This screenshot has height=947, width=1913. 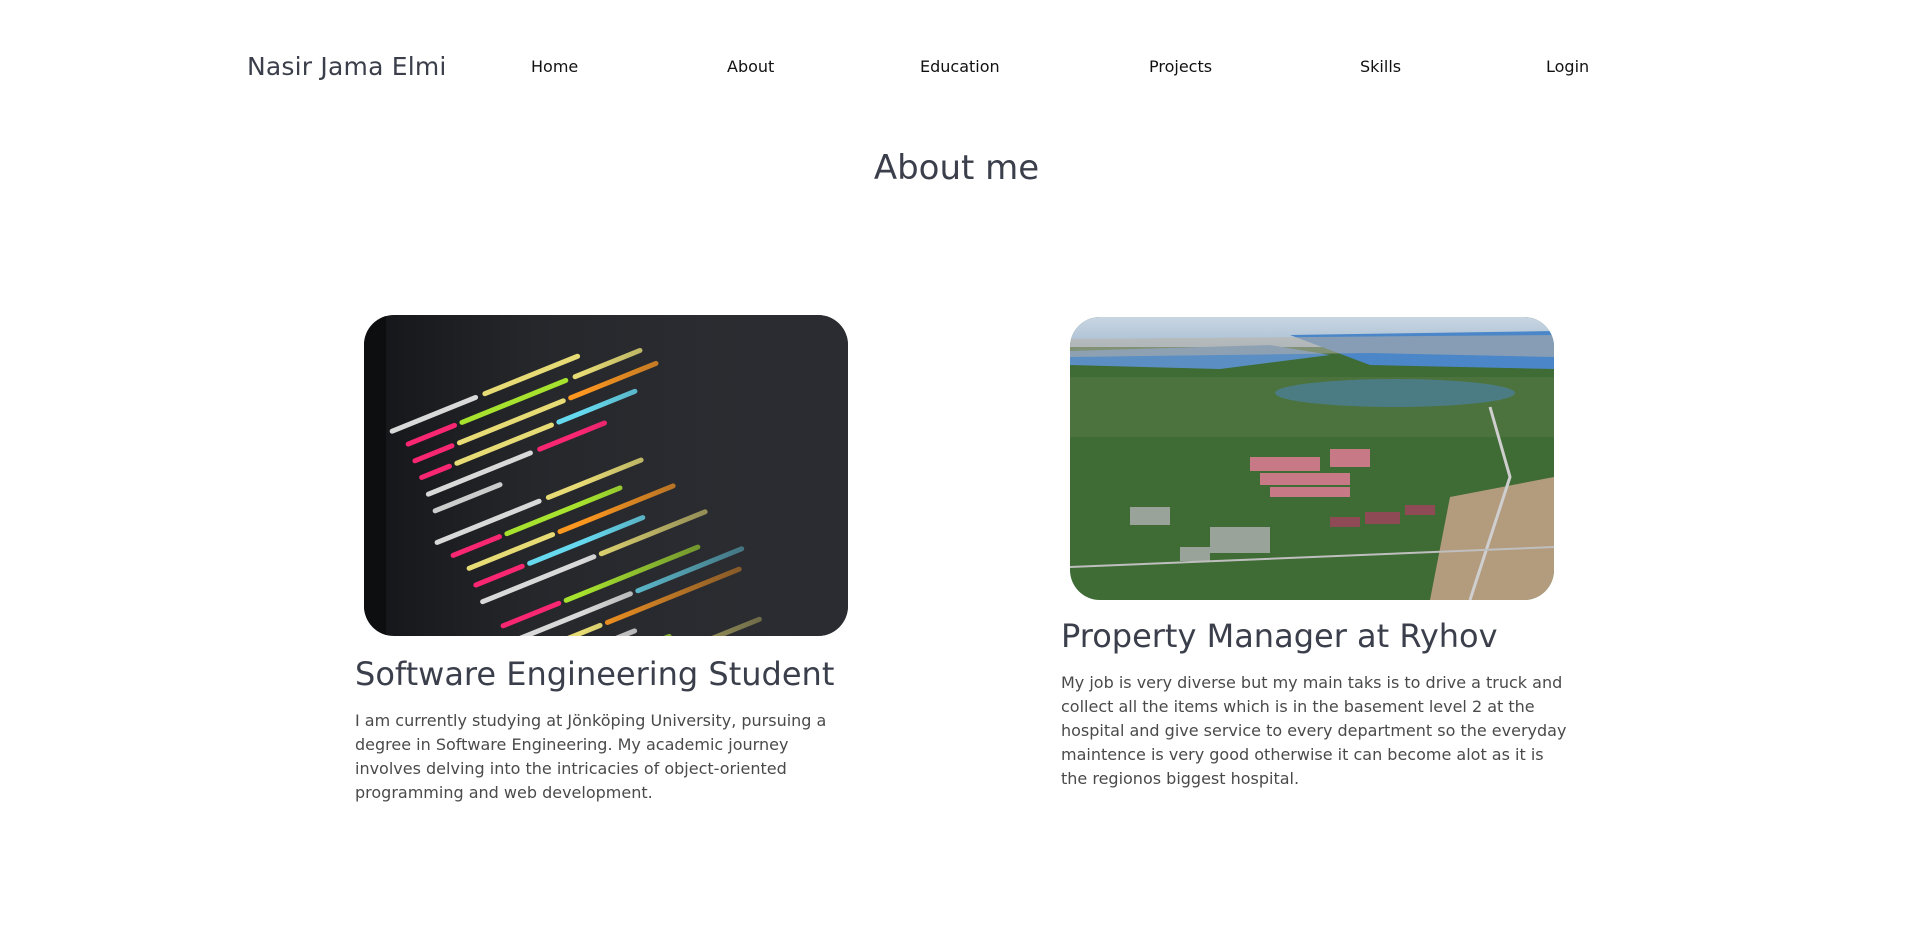 What do you see at coordinates (956, 168) in the screenshot?
I see `section-title: About me` at bounding box center [956, 168].